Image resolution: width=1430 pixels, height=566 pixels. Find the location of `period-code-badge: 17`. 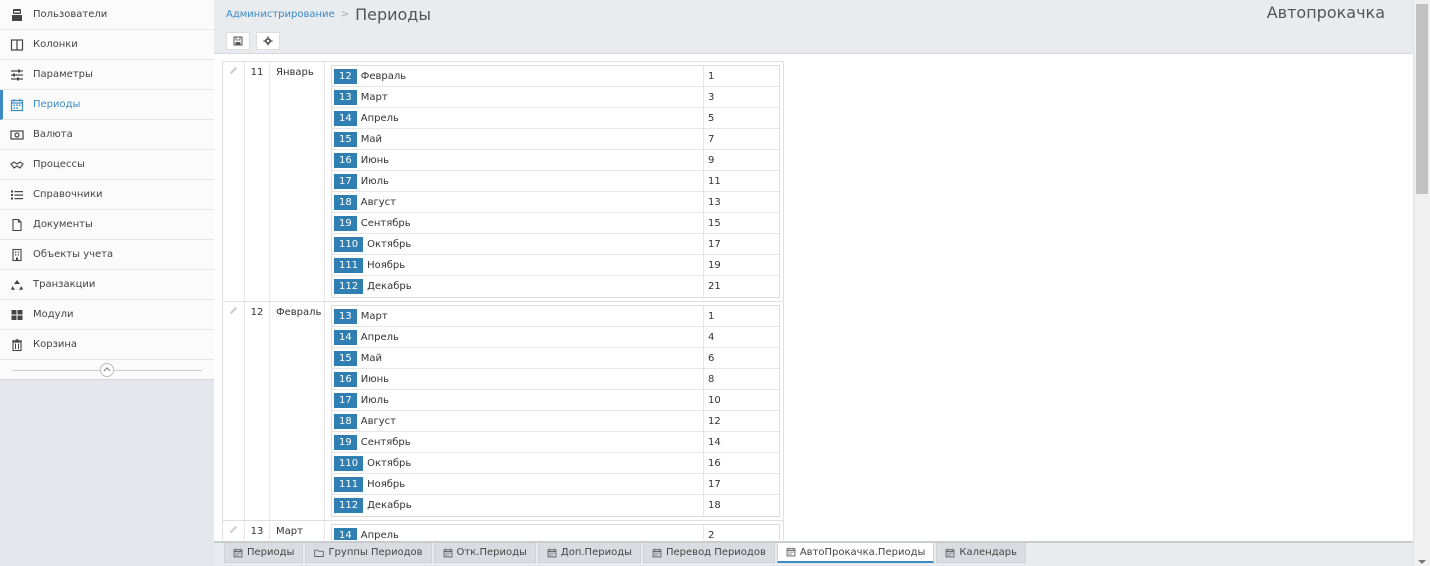

period-code-badge: 17 is located at coordinates (345, 181).